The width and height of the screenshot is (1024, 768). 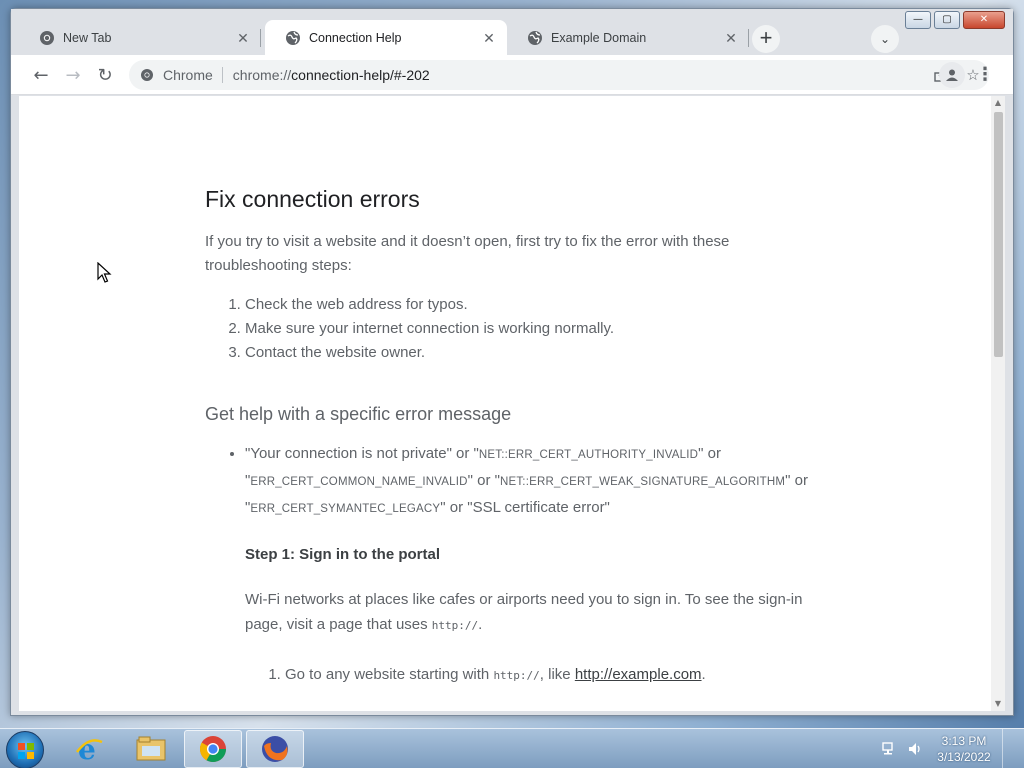 What do you see at coordinates (559, 75) in the screenshot?
I see `address-bar: Chrome chrome:// connection-help/#-202 ☆` at bounding box center [559, 75].